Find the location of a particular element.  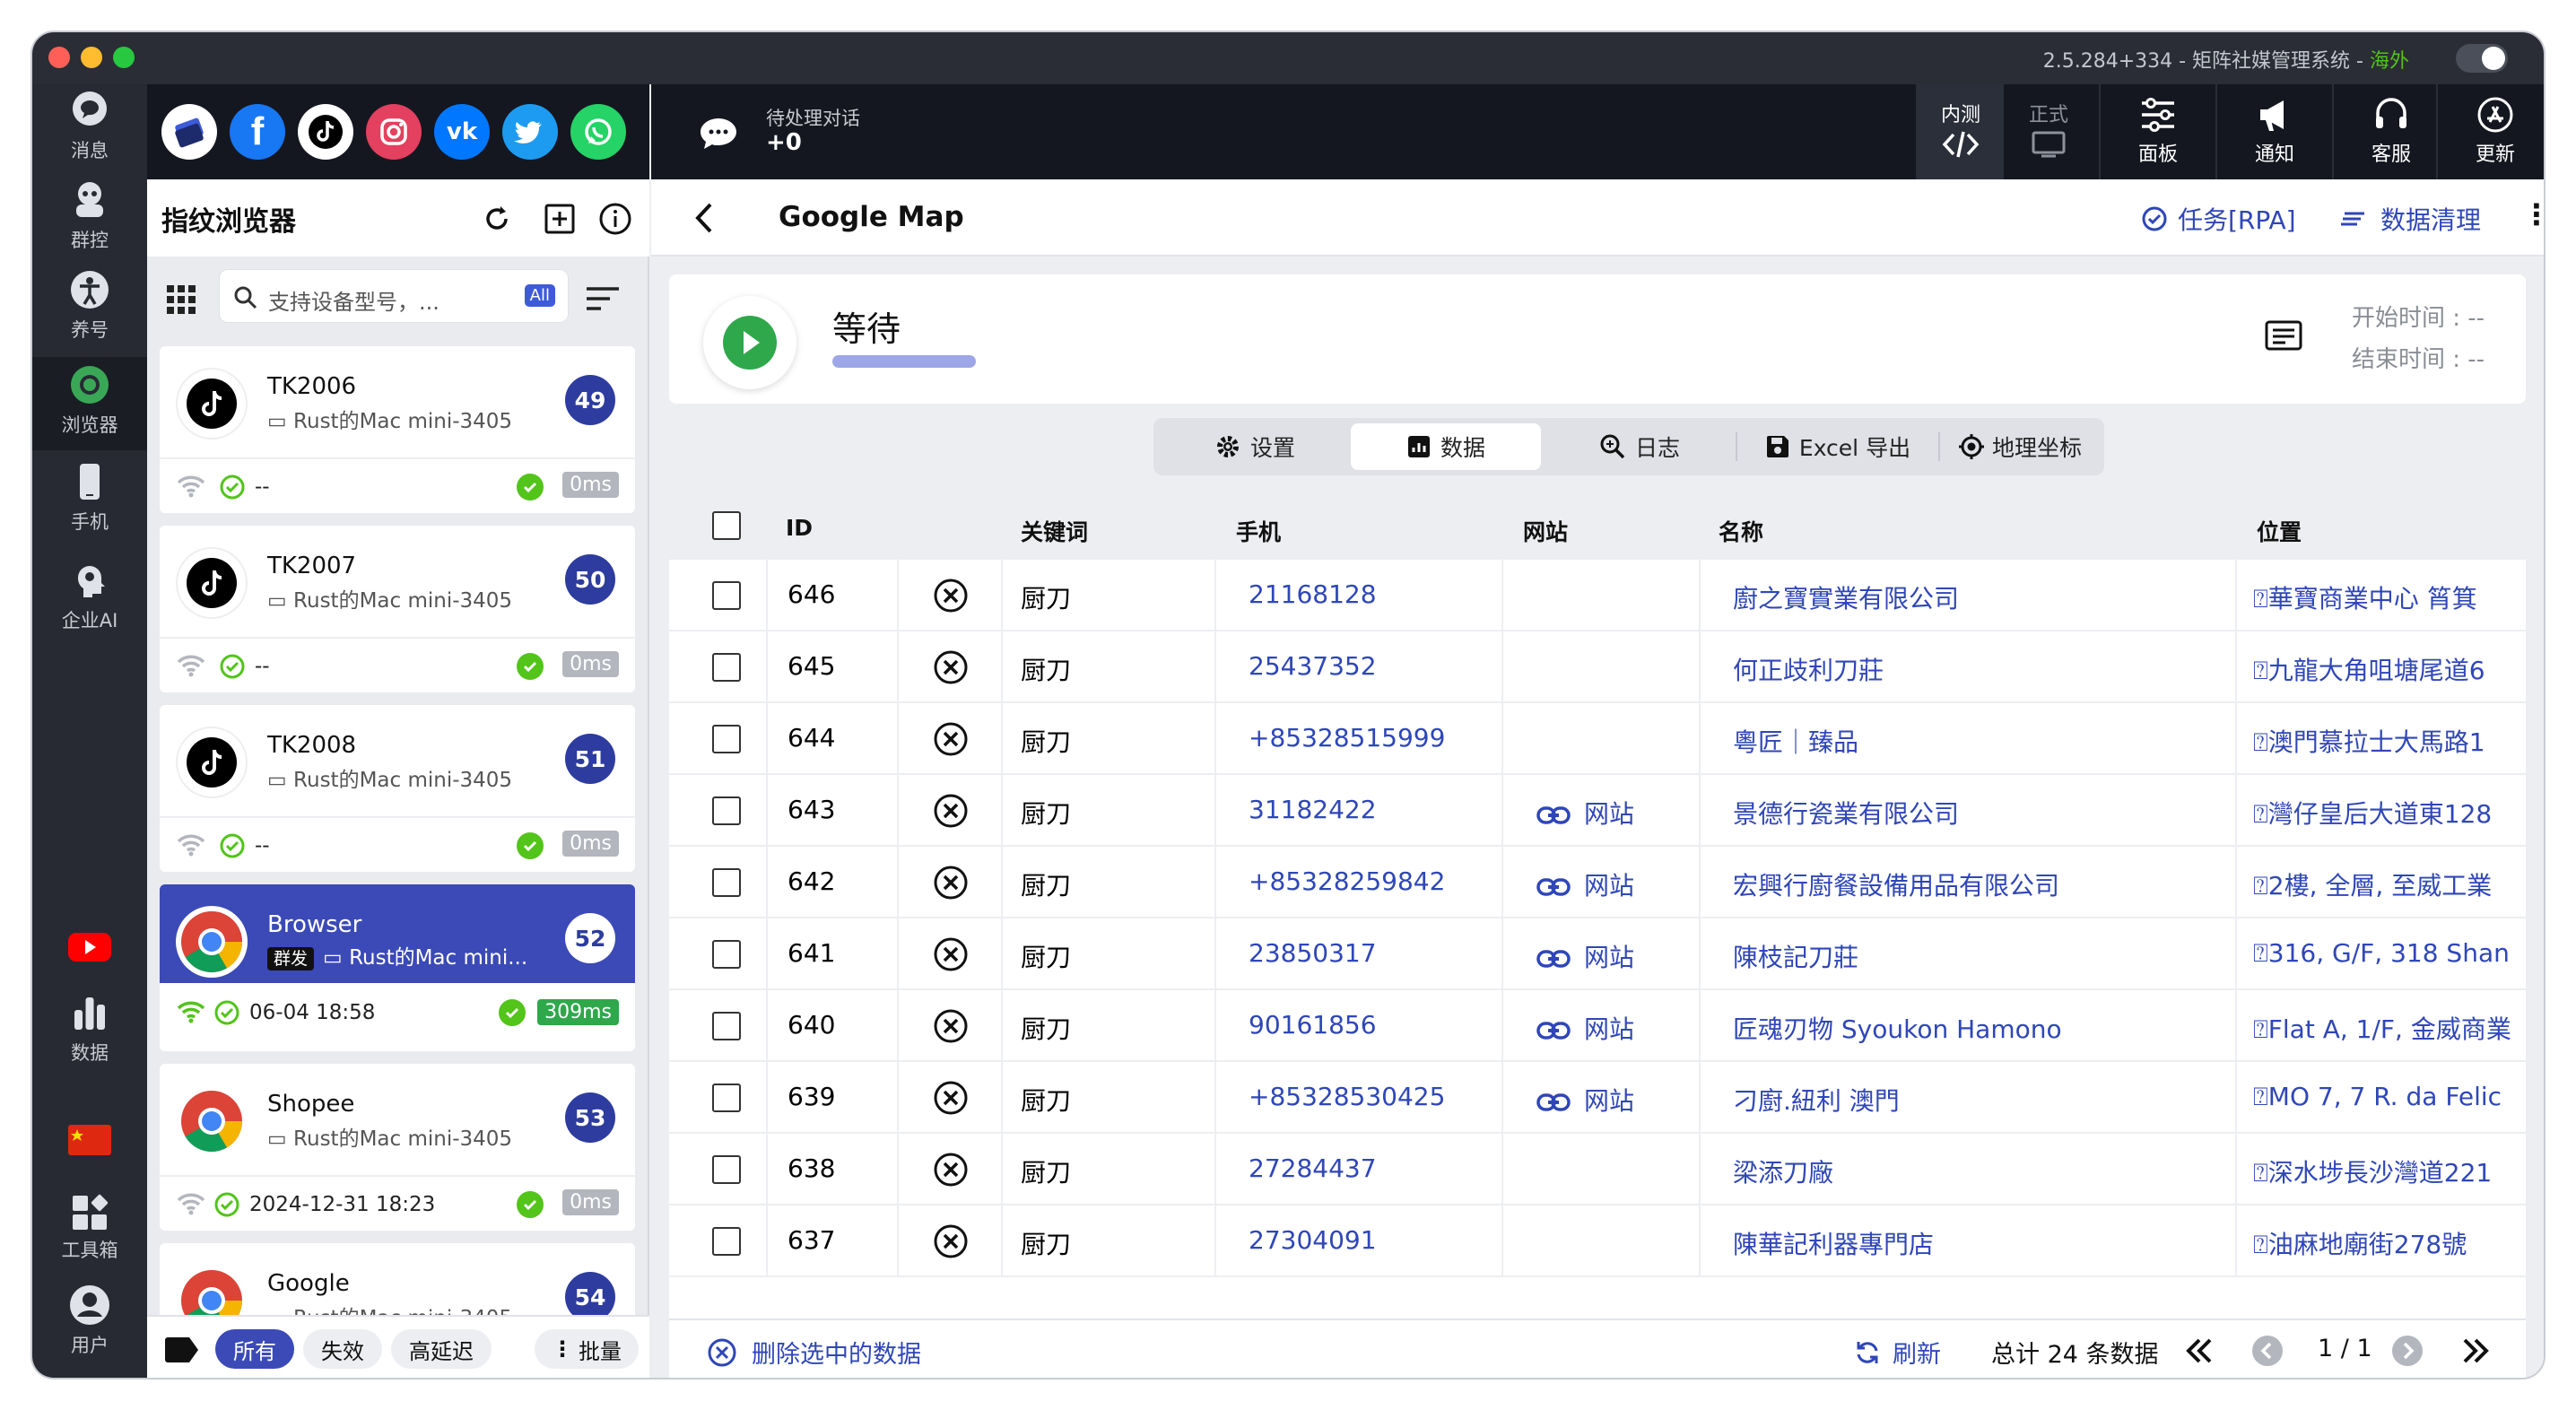

nav-item-messages: 消息 is located at coordinates (89, 131).